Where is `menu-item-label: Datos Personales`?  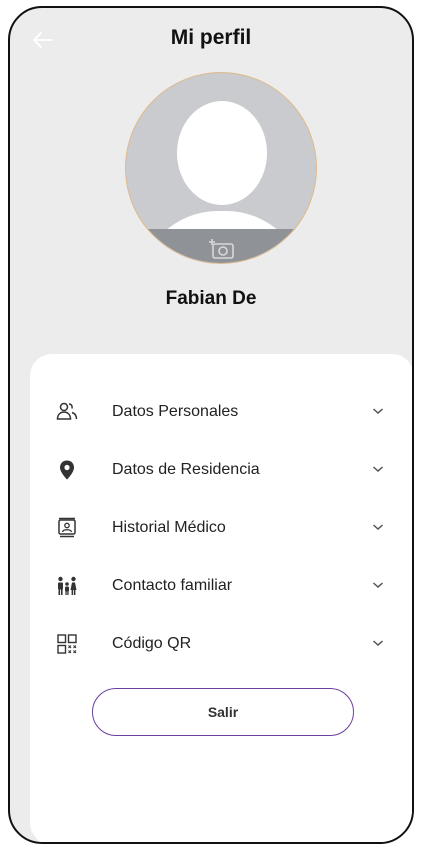 menu-item-label: Datos Personales is located at coordinates (175, 411).